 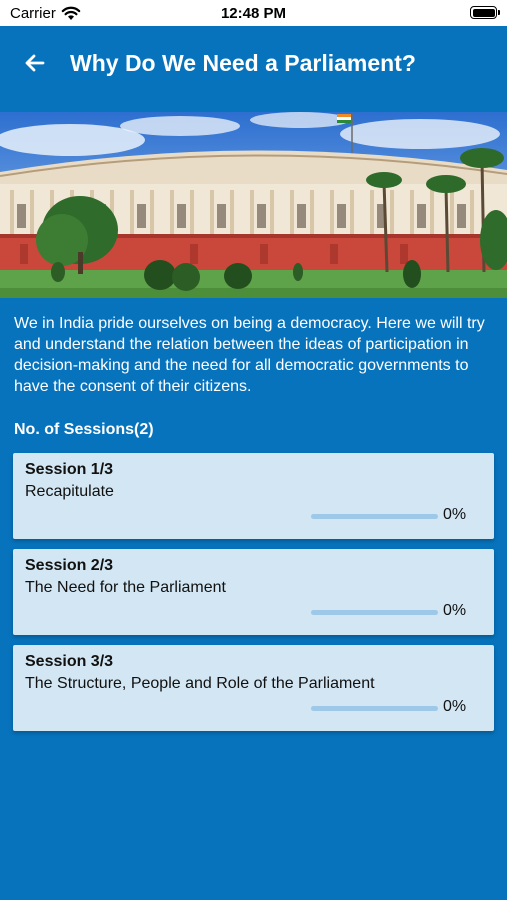 What do you see at coordinates (69, 469) in the screenshot?
I see `session-title: Session 1/3` at bounding box center [69, 469].